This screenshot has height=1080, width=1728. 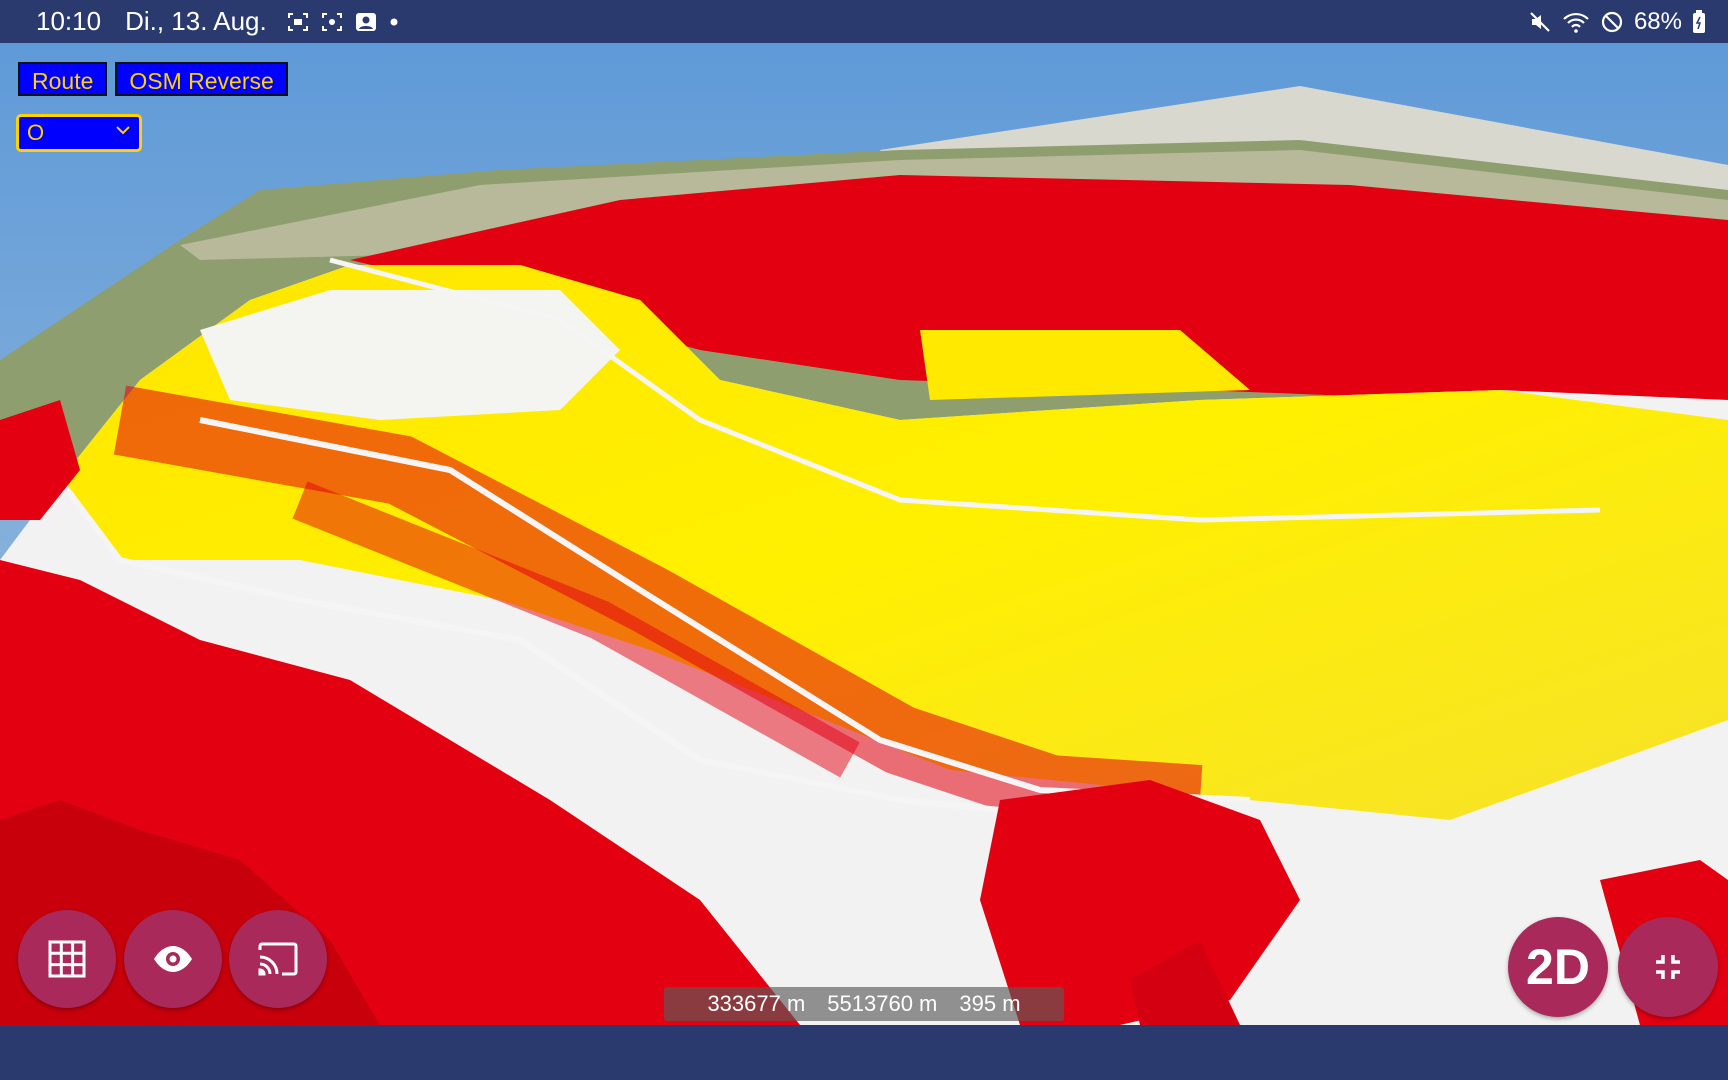 I want to click on route-button: Route, so click(x=63, y=79).